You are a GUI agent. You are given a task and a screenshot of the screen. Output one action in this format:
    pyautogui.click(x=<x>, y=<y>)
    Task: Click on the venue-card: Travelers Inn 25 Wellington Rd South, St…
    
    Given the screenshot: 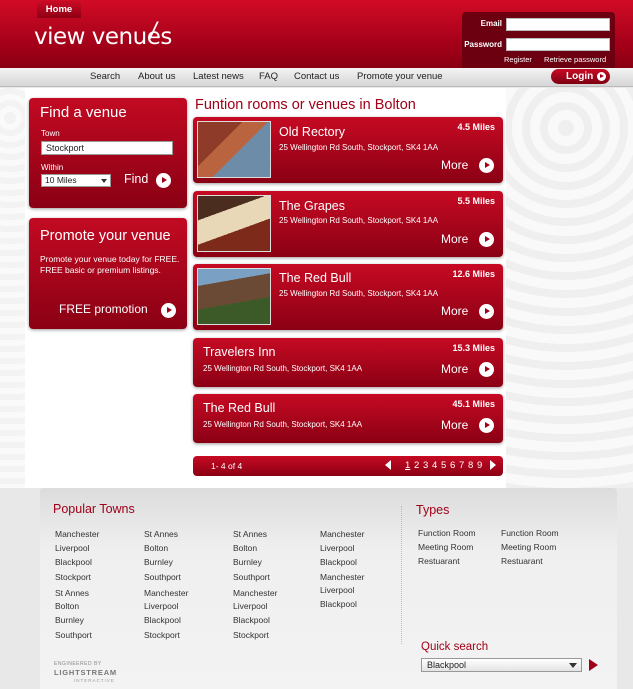 What is the action you would take?
    pyautogui.click(x=348, y=362)
    